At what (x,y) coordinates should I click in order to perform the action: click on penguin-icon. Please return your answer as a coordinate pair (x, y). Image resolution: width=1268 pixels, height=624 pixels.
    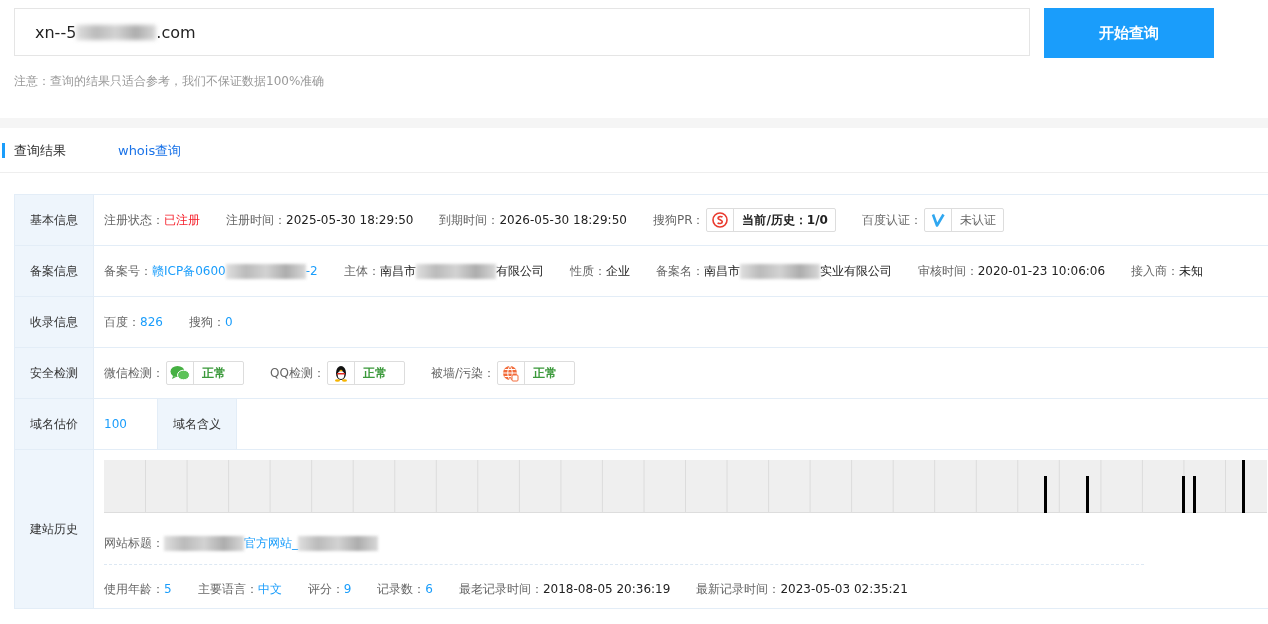
    Looking at the image, I should click on (340, 373).